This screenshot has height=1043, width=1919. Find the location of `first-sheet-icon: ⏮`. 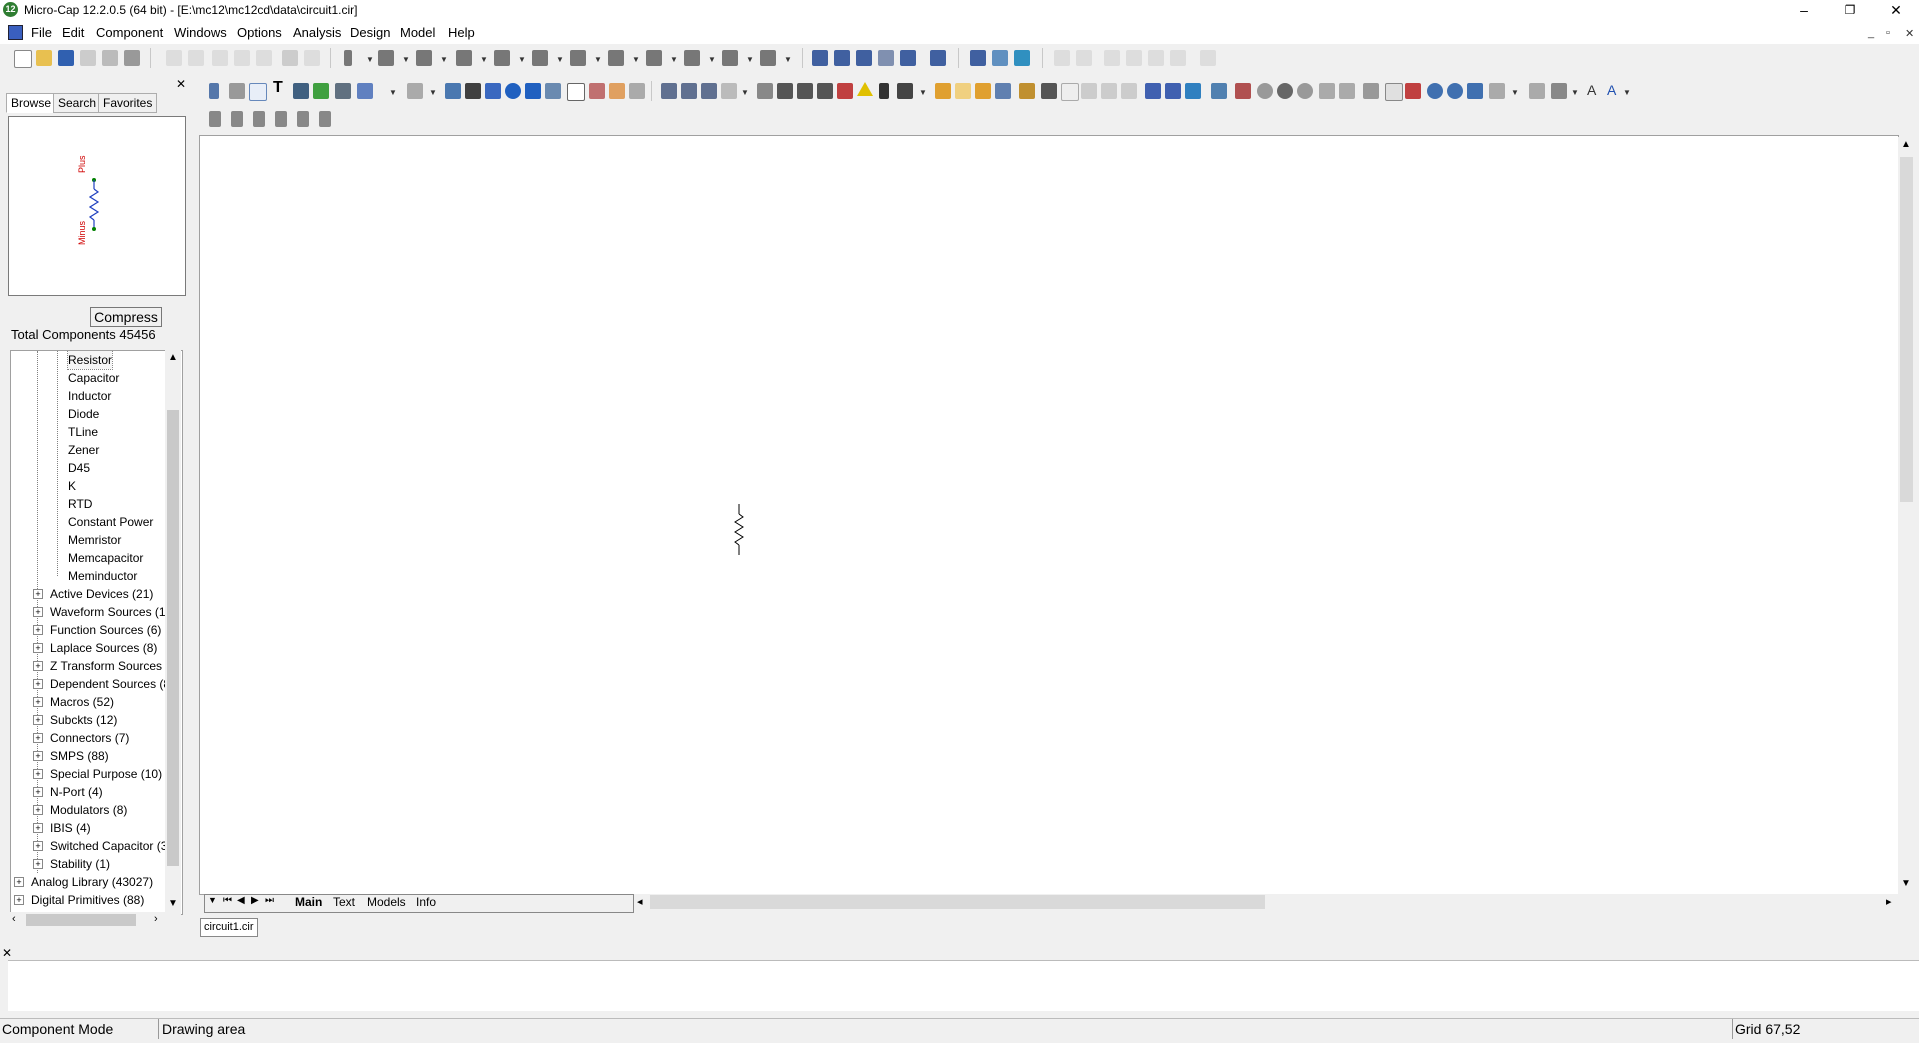

first-sheet-icon: ⏮ is located at coordinates (227, 900).